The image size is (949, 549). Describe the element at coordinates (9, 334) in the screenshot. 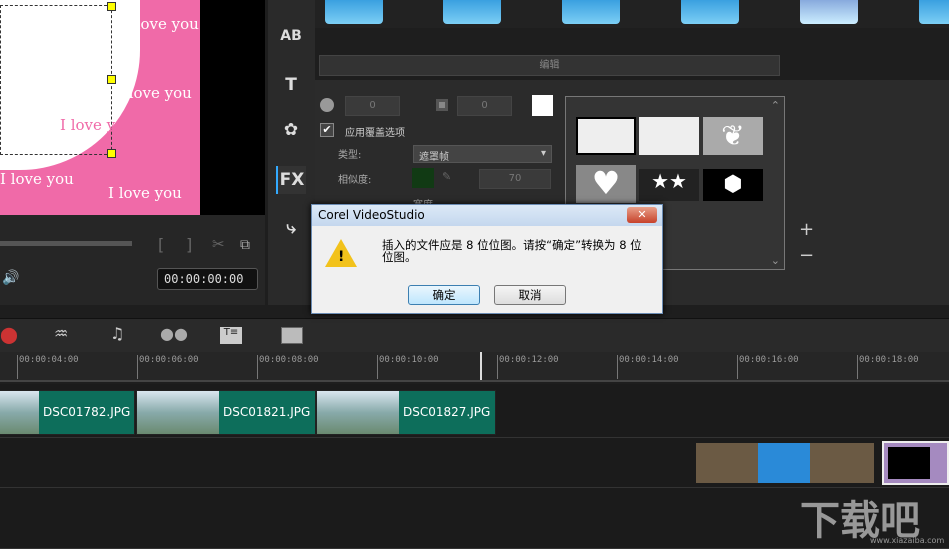

I see `record-icon: ⬤` at that location.